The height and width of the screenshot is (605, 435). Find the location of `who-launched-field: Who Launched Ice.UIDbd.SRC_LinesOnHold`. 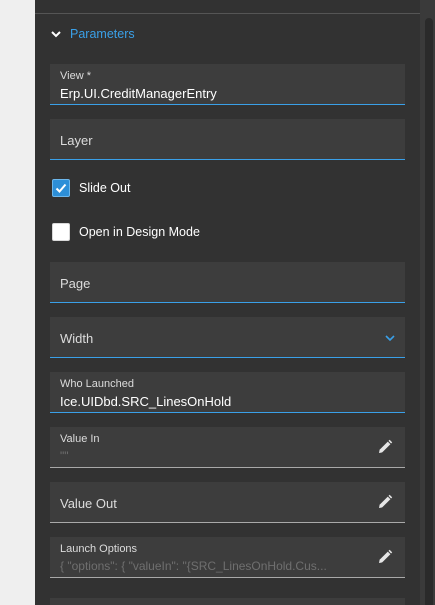

who-launched-field: Who Launched Ice.UIDbd.SRC_LinesOnHold is located at coordinates (227, 392).